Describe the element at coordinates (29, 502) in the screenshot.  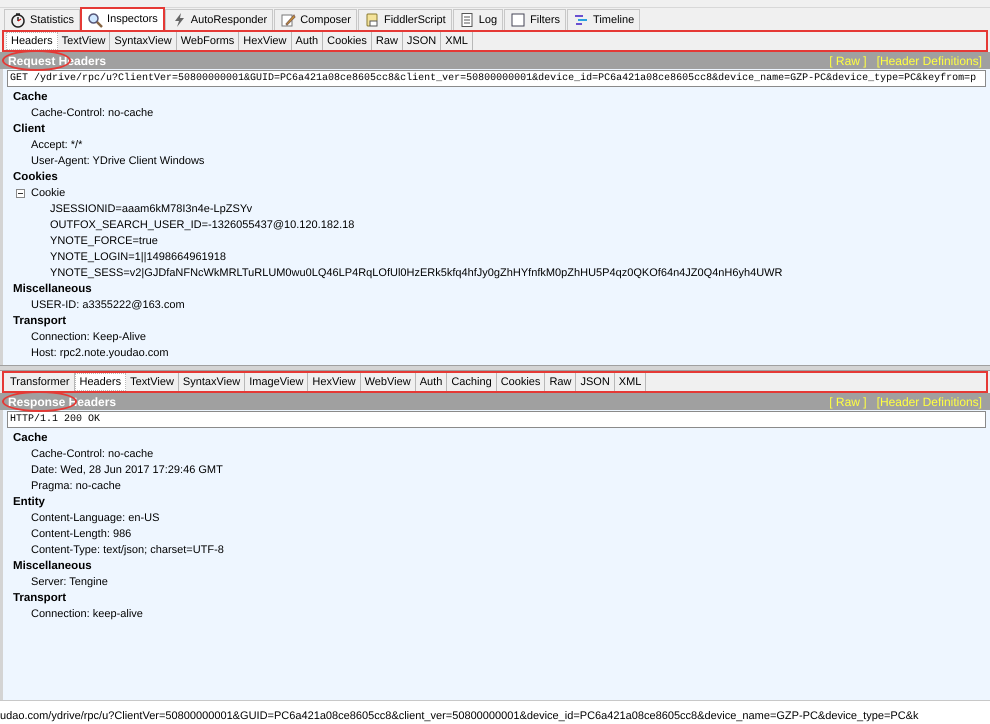
I see `group-heading: Entity` at that location.